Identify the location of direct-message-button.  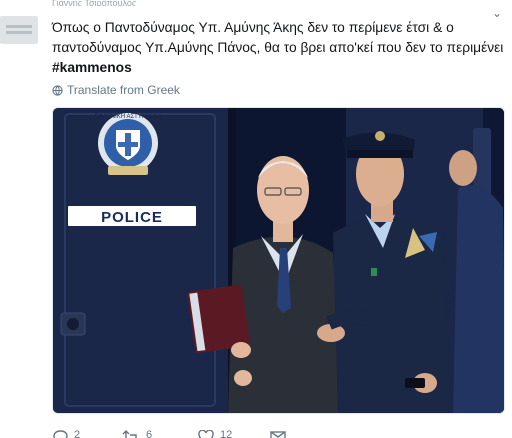
(278, 434).